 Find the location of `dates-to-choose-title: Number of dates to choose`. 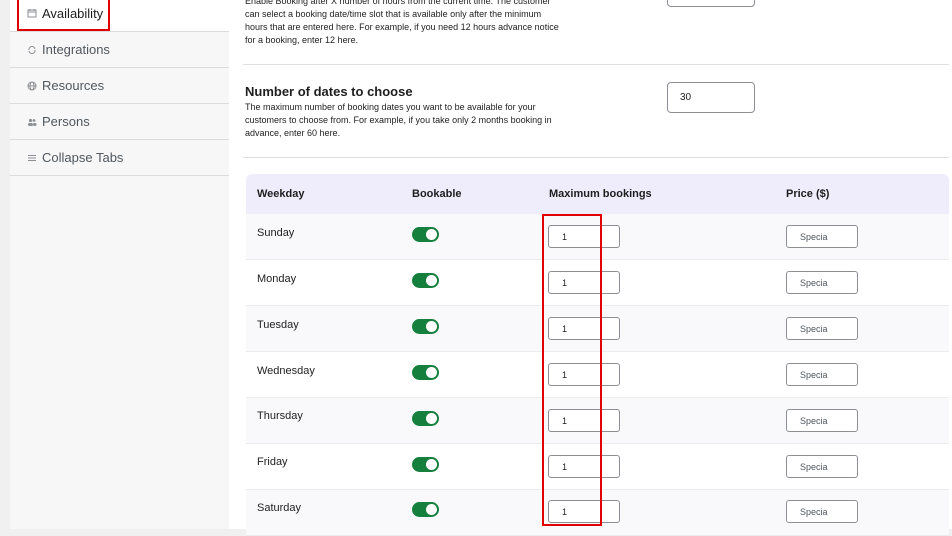

dates-to-choose-title: Number of dates to choose is located at coordinates (329, 91).